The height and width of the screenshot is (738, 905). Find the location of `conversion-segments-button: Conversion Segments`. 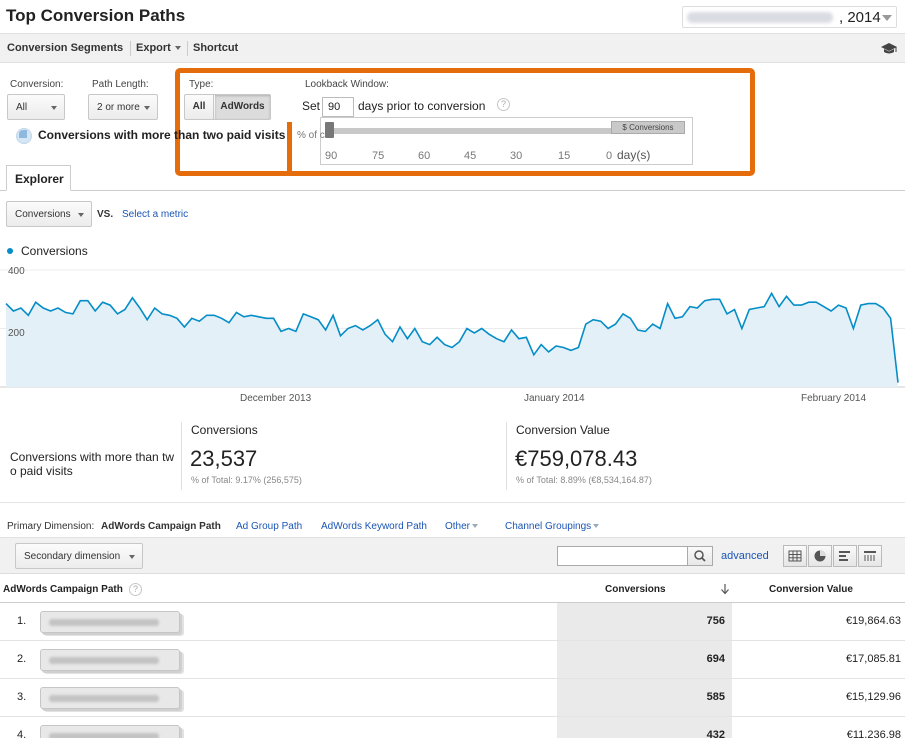

conversion-segments-button: Conversion Segments is located at coordinates (65, 48).